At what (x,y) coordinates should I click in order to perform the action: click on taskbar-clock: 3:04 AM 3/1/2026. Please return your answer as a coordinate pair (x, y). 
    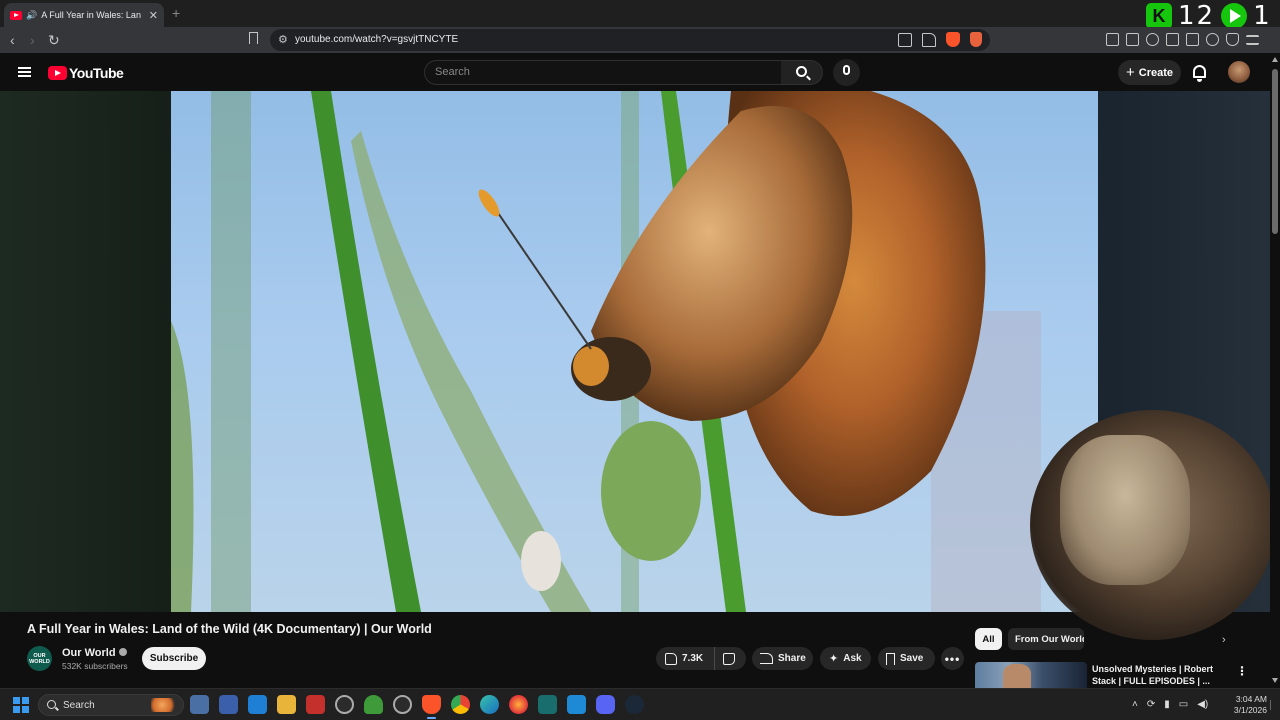
    Looking at the image, I should click on (1249, 705).